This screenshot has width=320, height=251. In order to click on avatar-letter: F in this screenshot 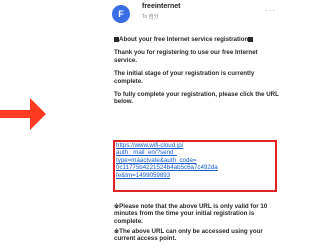, I will do `click(121, 14)`.